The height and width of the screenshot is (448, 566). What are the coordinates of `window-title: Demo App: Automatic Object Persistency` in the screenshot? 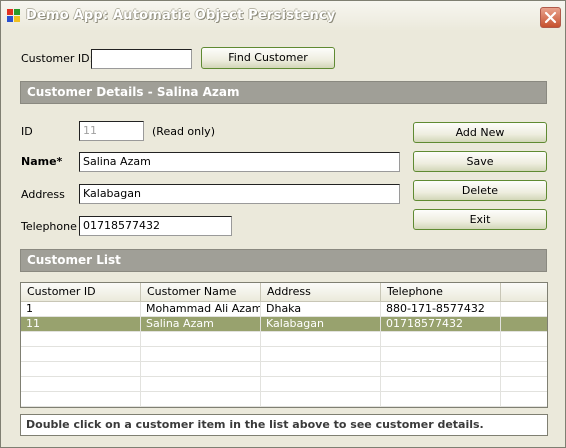 It's located at (181, 15).